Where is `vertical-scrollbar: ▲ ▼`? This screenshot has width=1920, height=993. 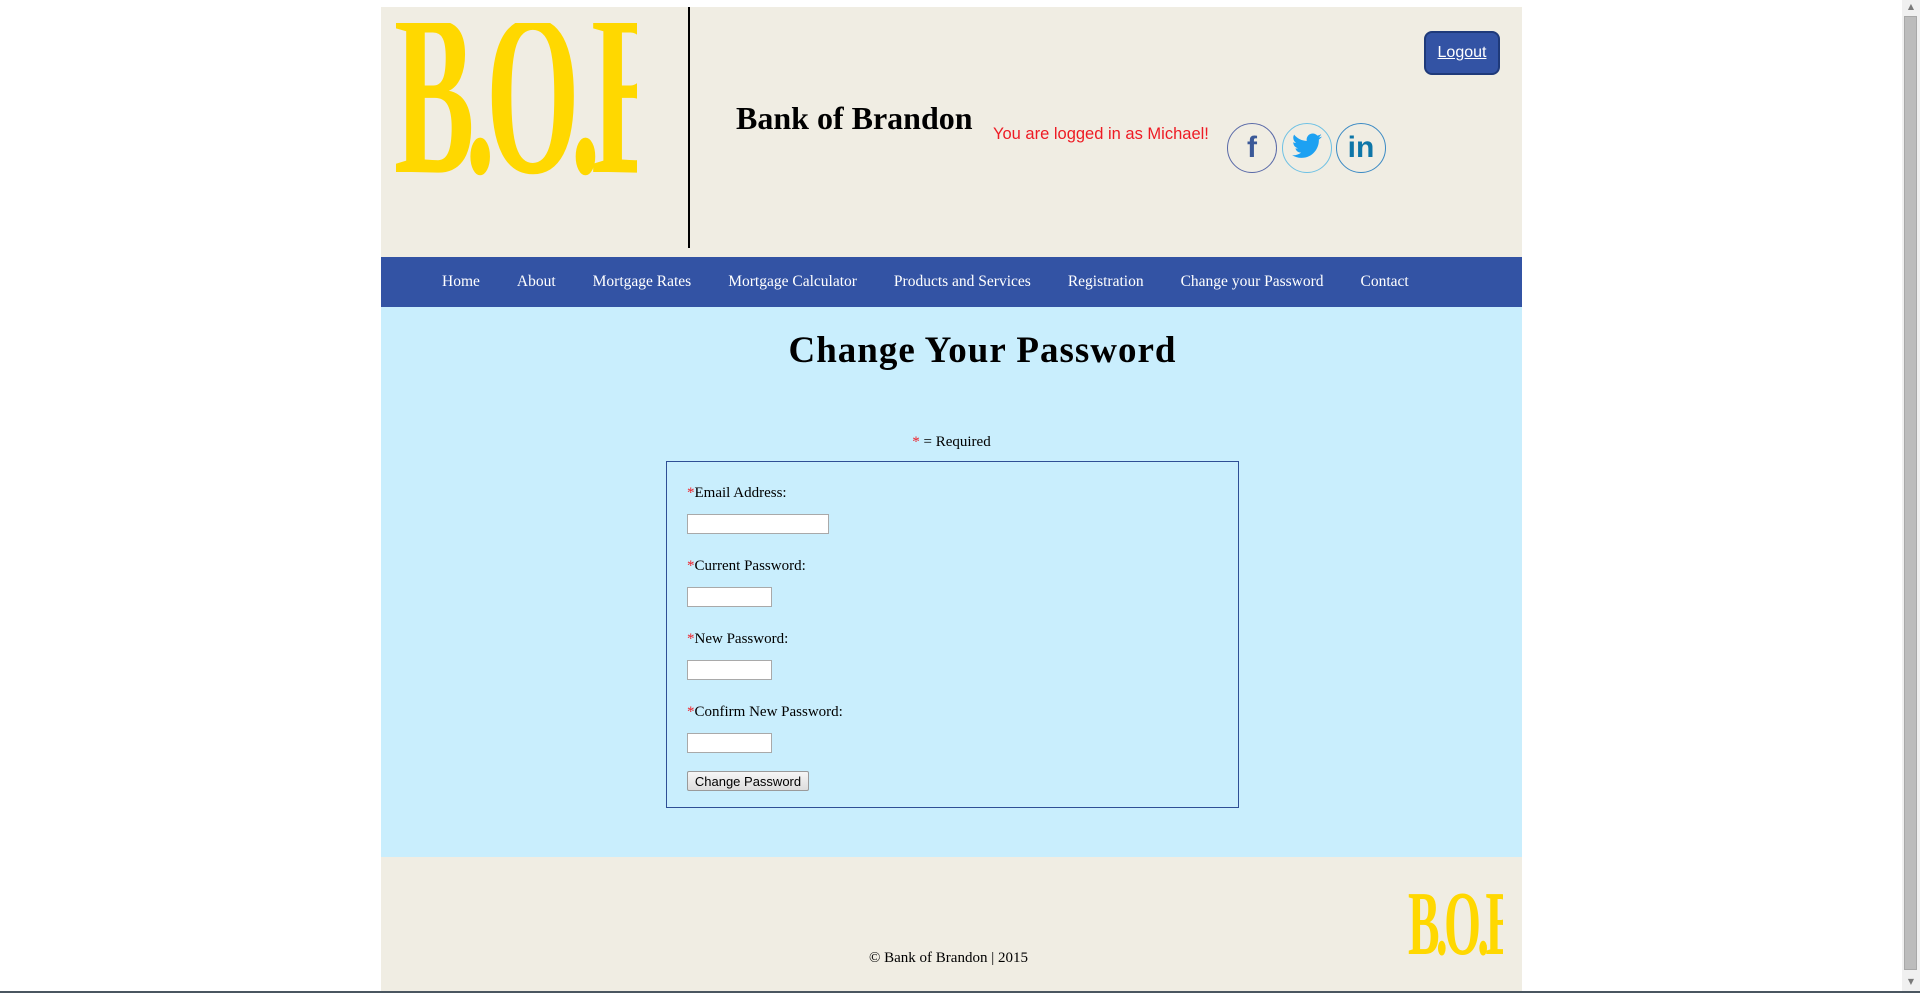 vertical-scrollbar: ▲ ▼ is located at coordinates (1911, 496).